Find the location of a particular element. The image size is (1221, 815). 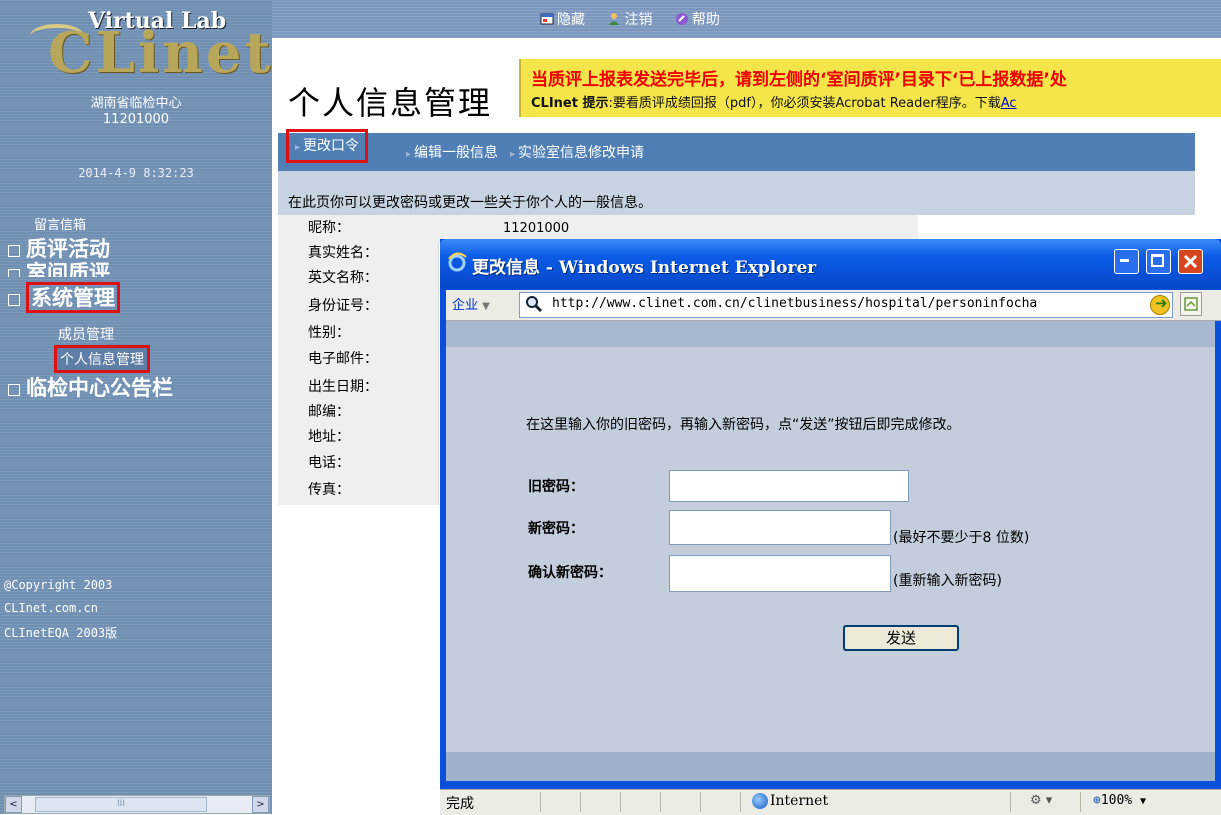

nav-personal-info-management: 个人信息管理 is located at coordinates (102, 359).